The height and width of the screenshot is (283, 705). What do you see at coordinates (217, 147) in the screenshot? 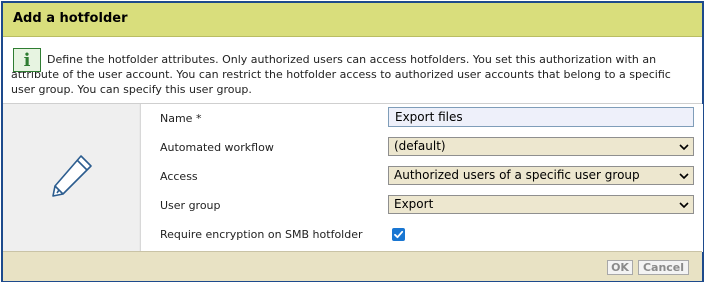
I see `automated-workflow-label: Automated workflow` at bounding box center [217, 147].